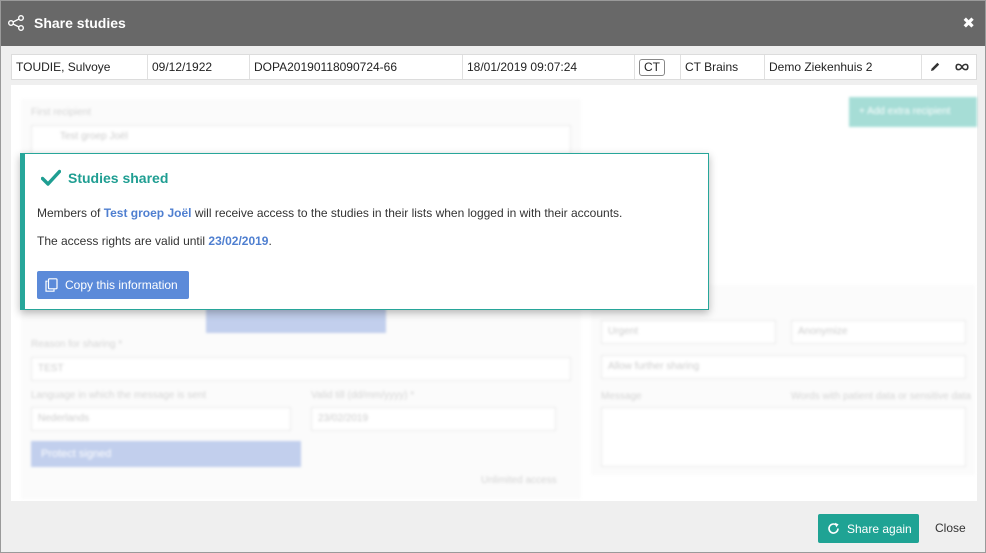 This screenshot has width=986, height=553. Describe the element at coordinates (70, 213) in the screenshot. I see `members-prefix: Members of` at that location.